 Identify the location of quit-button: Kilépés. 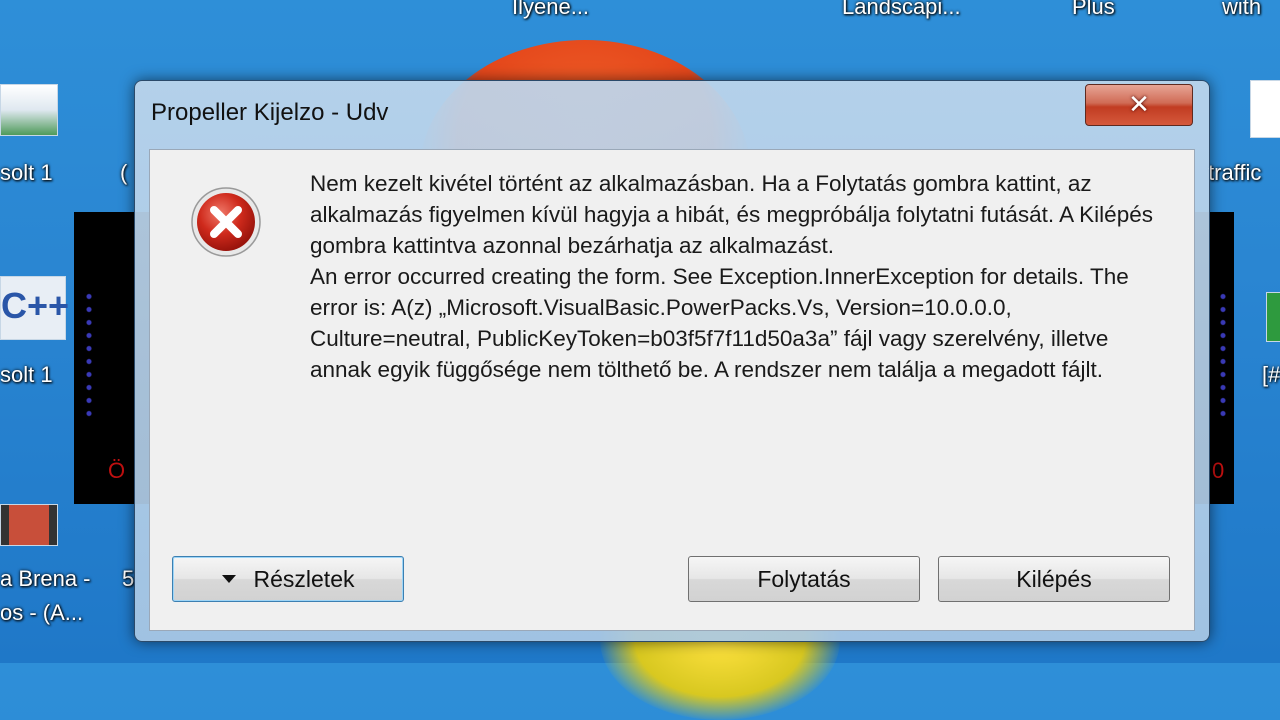
(1054, 579).